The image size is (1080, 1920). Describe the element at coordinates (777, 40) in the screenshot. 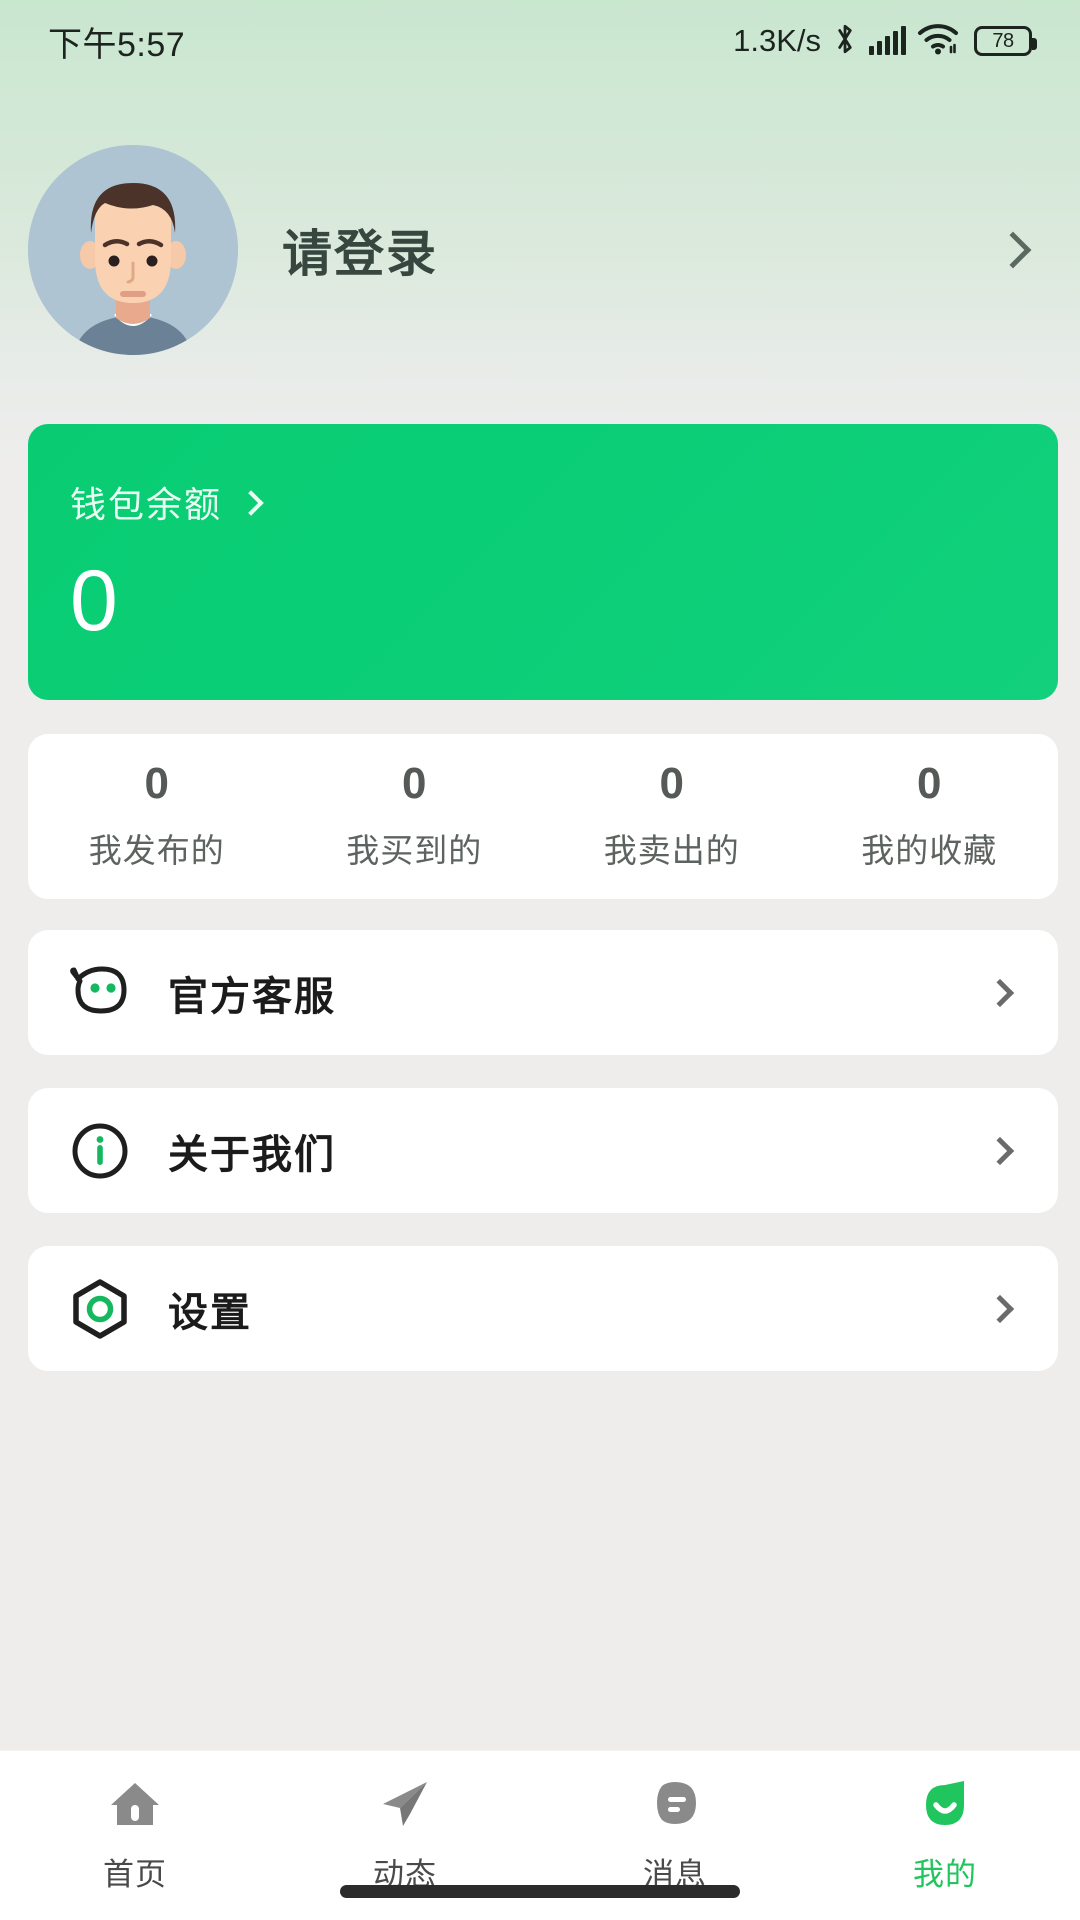

I see `network-speed-label: 1.3K/s` at that location.